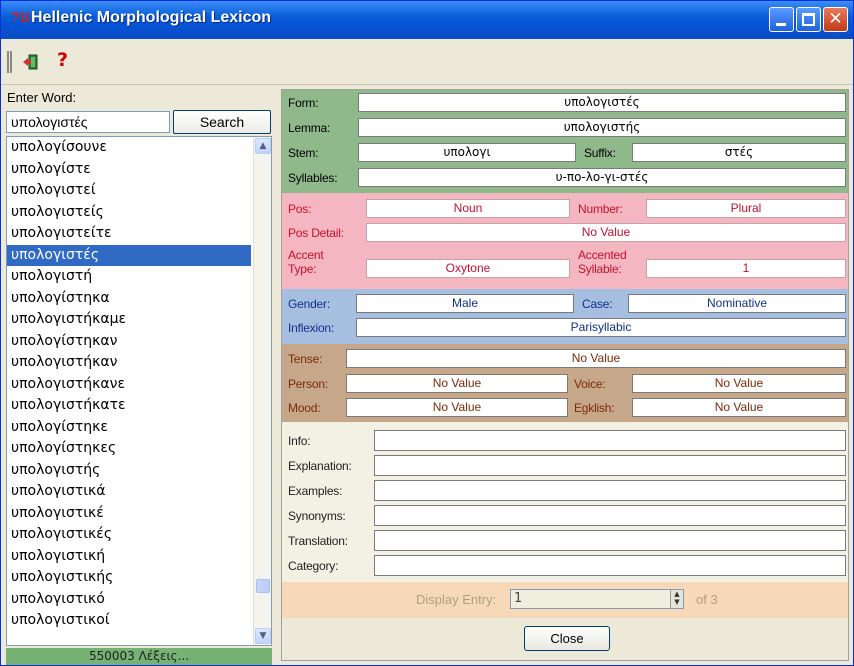 The height and width of the screenshot is (666, 854). Describe the element at coordinates (457, 407) in the screenshot. I see `mood-field: No Value` at that location.